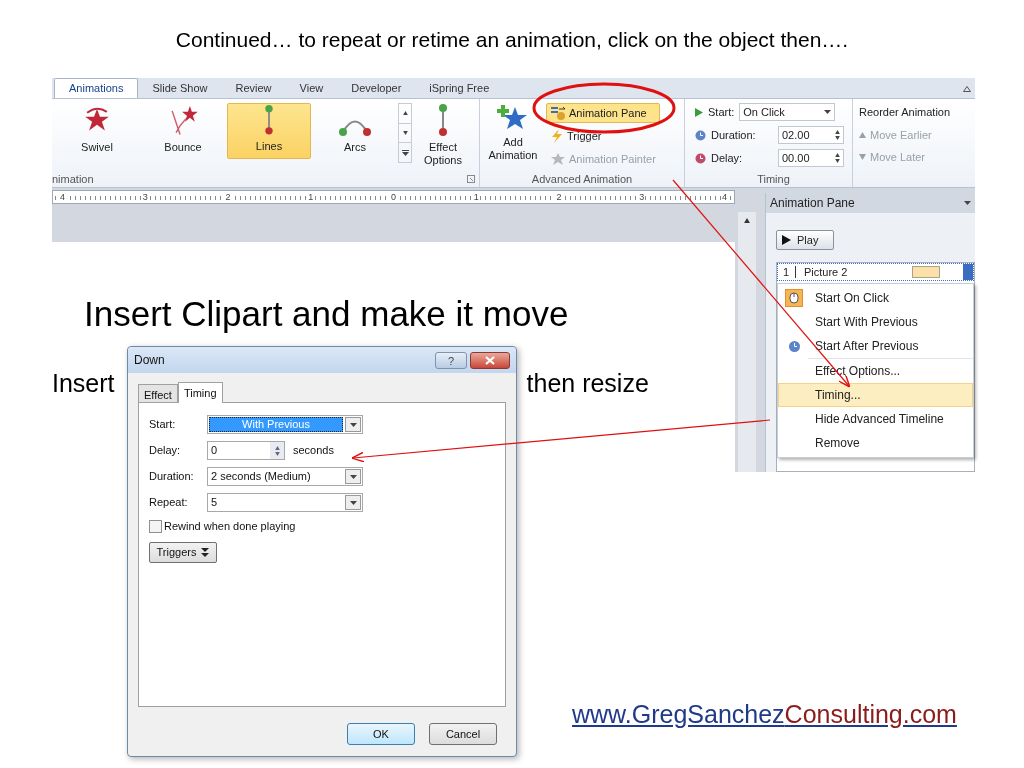  What do you see at coordinates (603, 136) in the screenshot?
I see `ribbon-command: Trigger` at bounding box center [603, 136].